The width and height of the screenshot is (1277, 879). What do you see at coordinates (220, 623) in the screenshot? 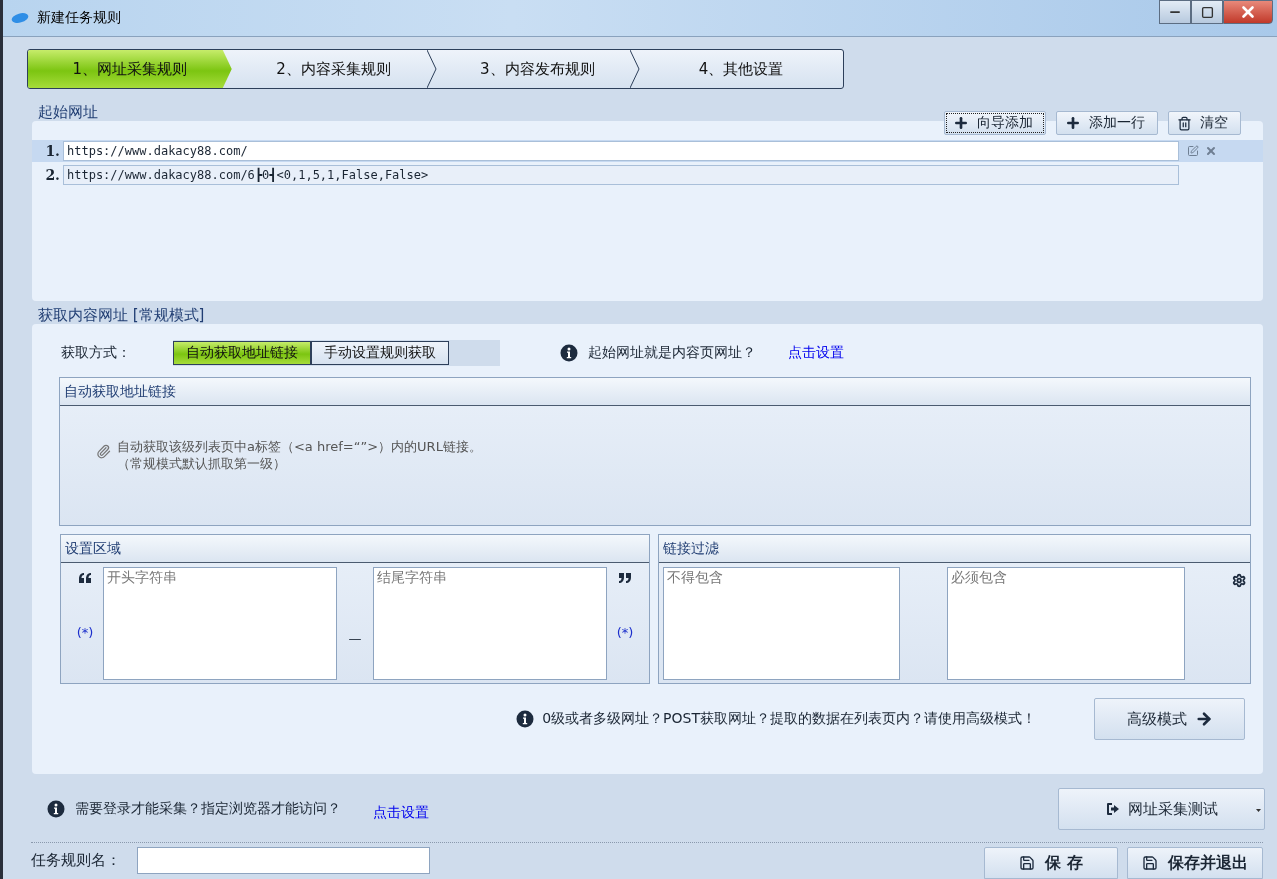
I see `start-string-field: 开头字符串` at bounding box center [220, 623].